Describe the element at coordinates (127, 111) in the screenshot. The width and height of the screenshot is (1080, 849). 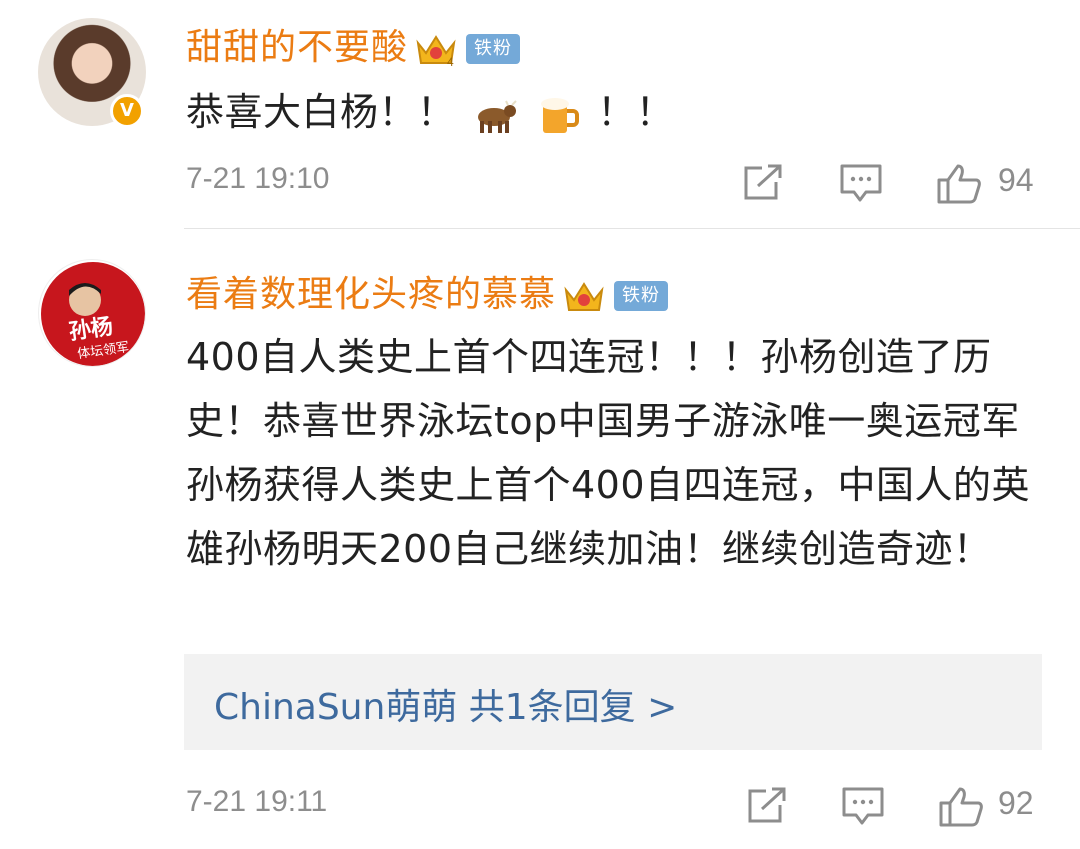
I see `verified-badge-icon: V` at that location.